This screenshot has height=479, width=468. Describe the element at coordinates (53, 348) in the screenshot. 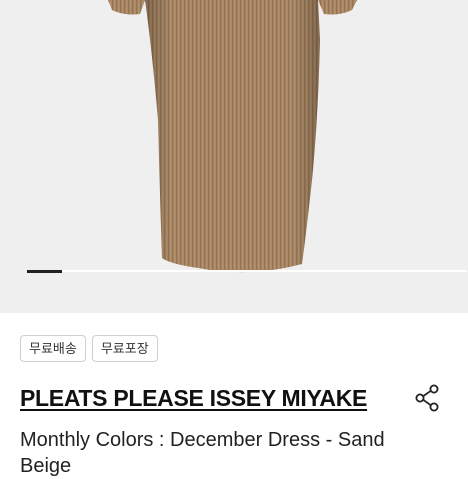

I see `tag-free-shipping: 무료배송` at that location.